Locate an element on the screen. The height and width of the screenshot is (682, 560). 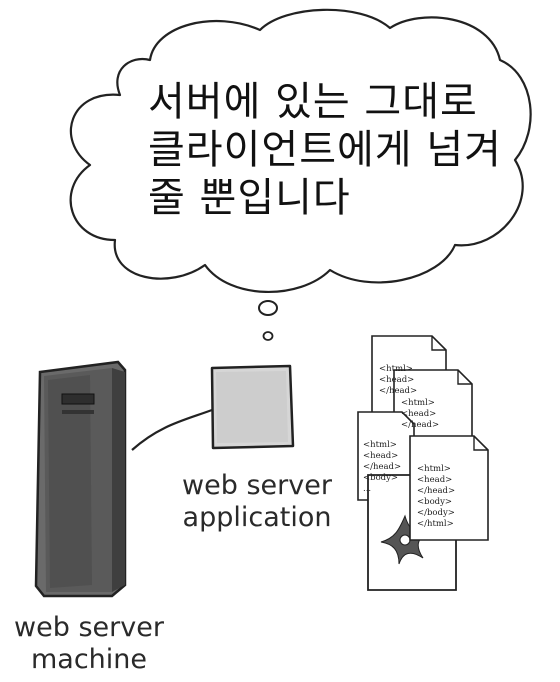
server-drive-slot is located at coordinates (78, 399).